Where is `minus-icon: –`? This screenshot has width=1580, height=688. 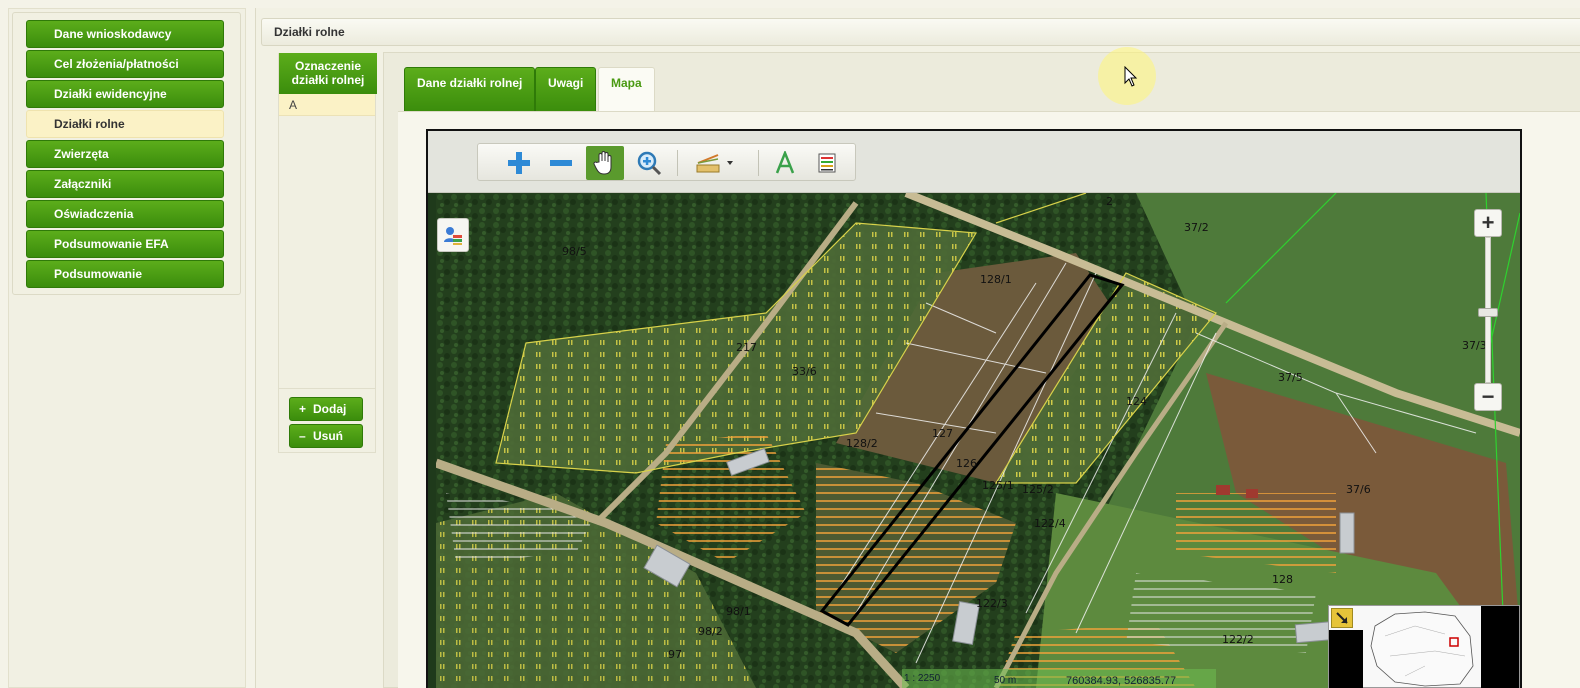 minus-icon: – is located at coordinates (302, 436).